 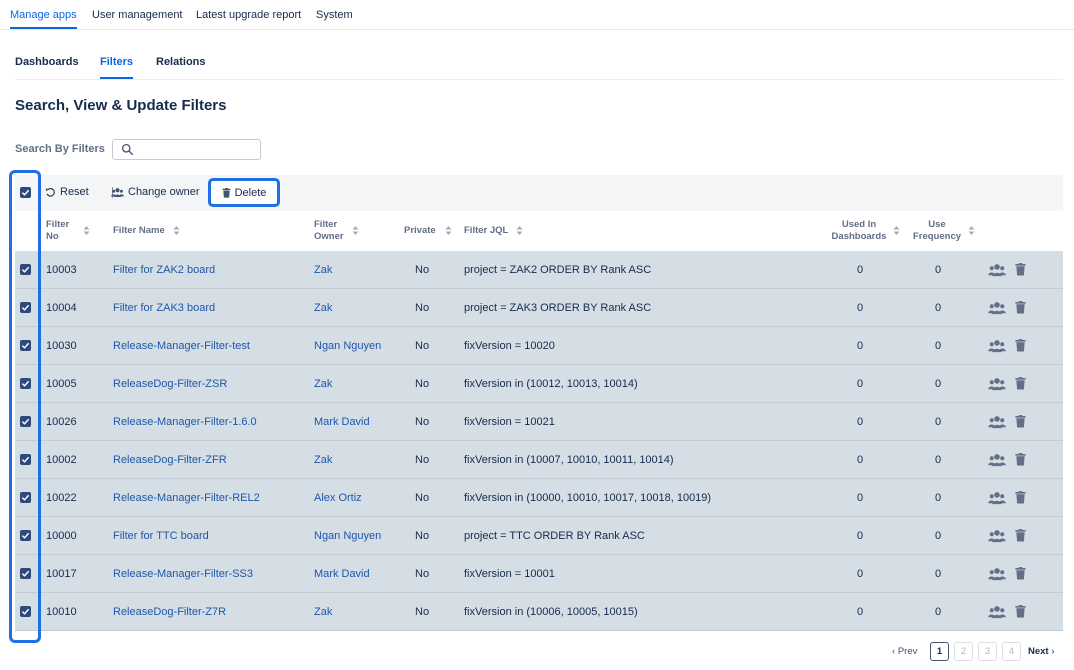 I want to click on filter-name-link: ReleaseDog-Filter-ZFR, so click(x=170, y=460).